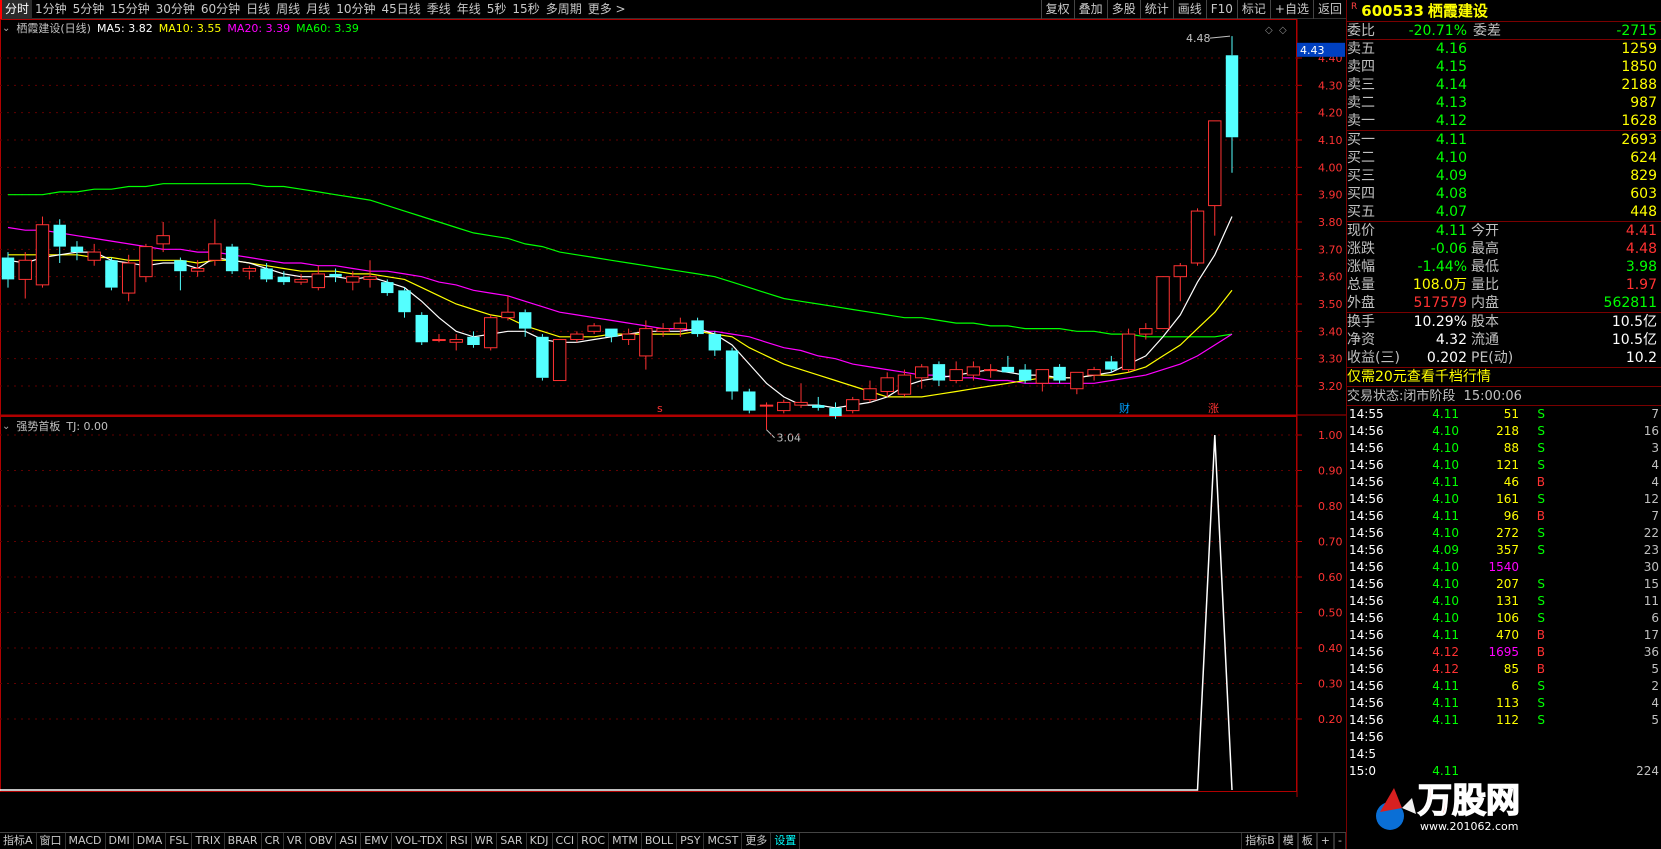 This screenshot has width=1661, height=849. I want to click on period-tab: 更多 >, so click(607, 9).